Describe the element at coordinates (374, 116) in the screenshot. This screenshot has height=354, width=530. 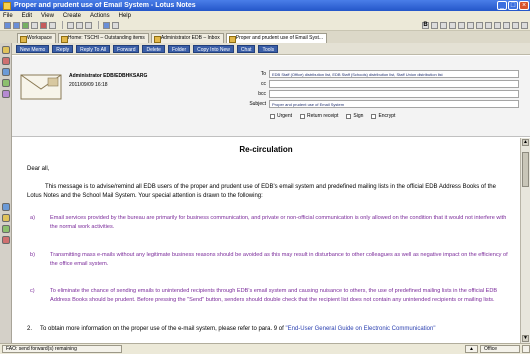
I see `encrypt-checkbox` at that location.